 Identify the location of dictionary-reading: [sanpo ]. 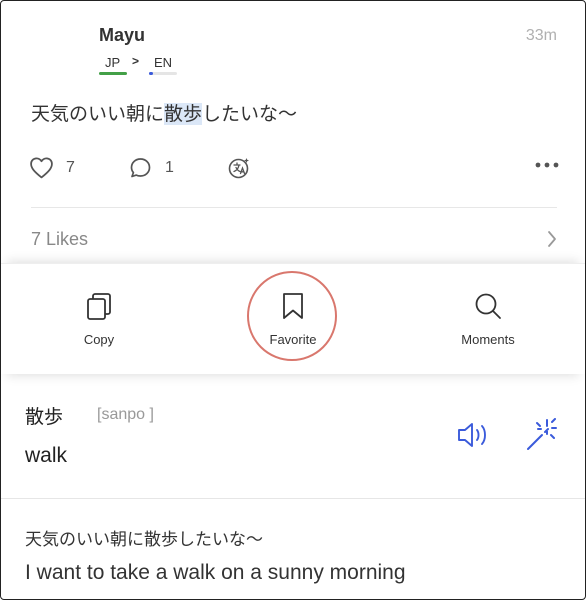
(125, 414).